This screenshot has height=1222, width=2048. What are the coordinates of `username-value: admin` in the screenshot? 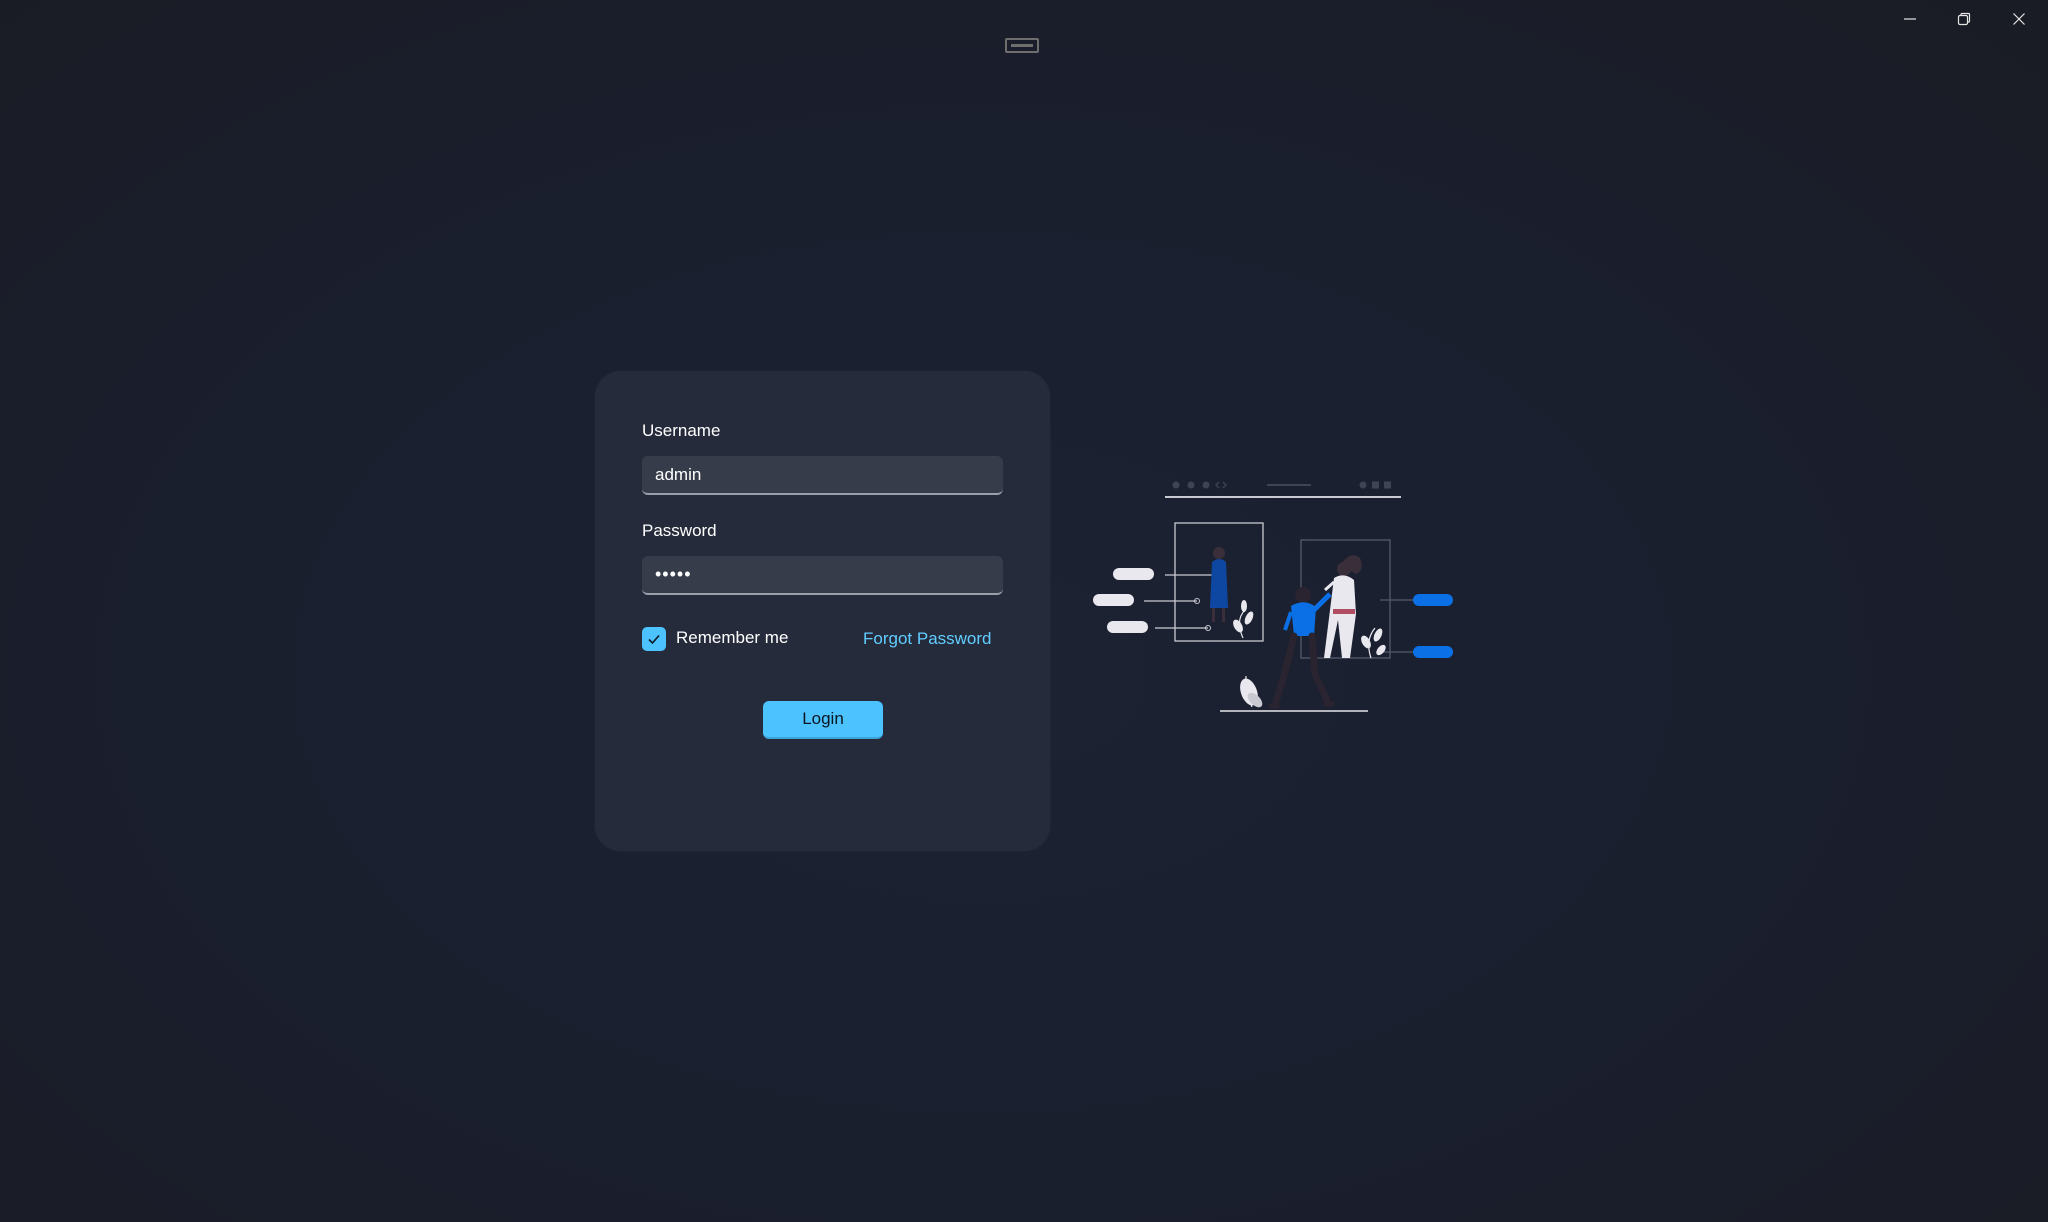 It's located at (678, 474).